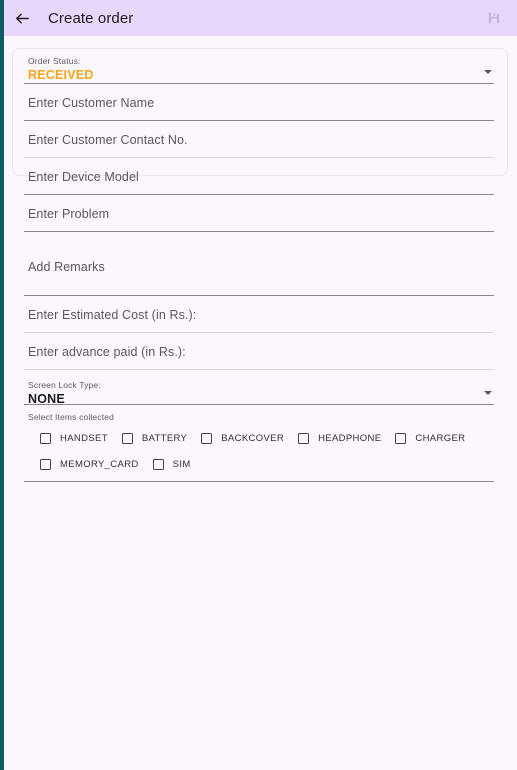 This screenshot has height=770, width=517. Describe the element at coordinates (259, 102) in the screenshot. I see `customer-name-field: Enter Customer Name` at that location.